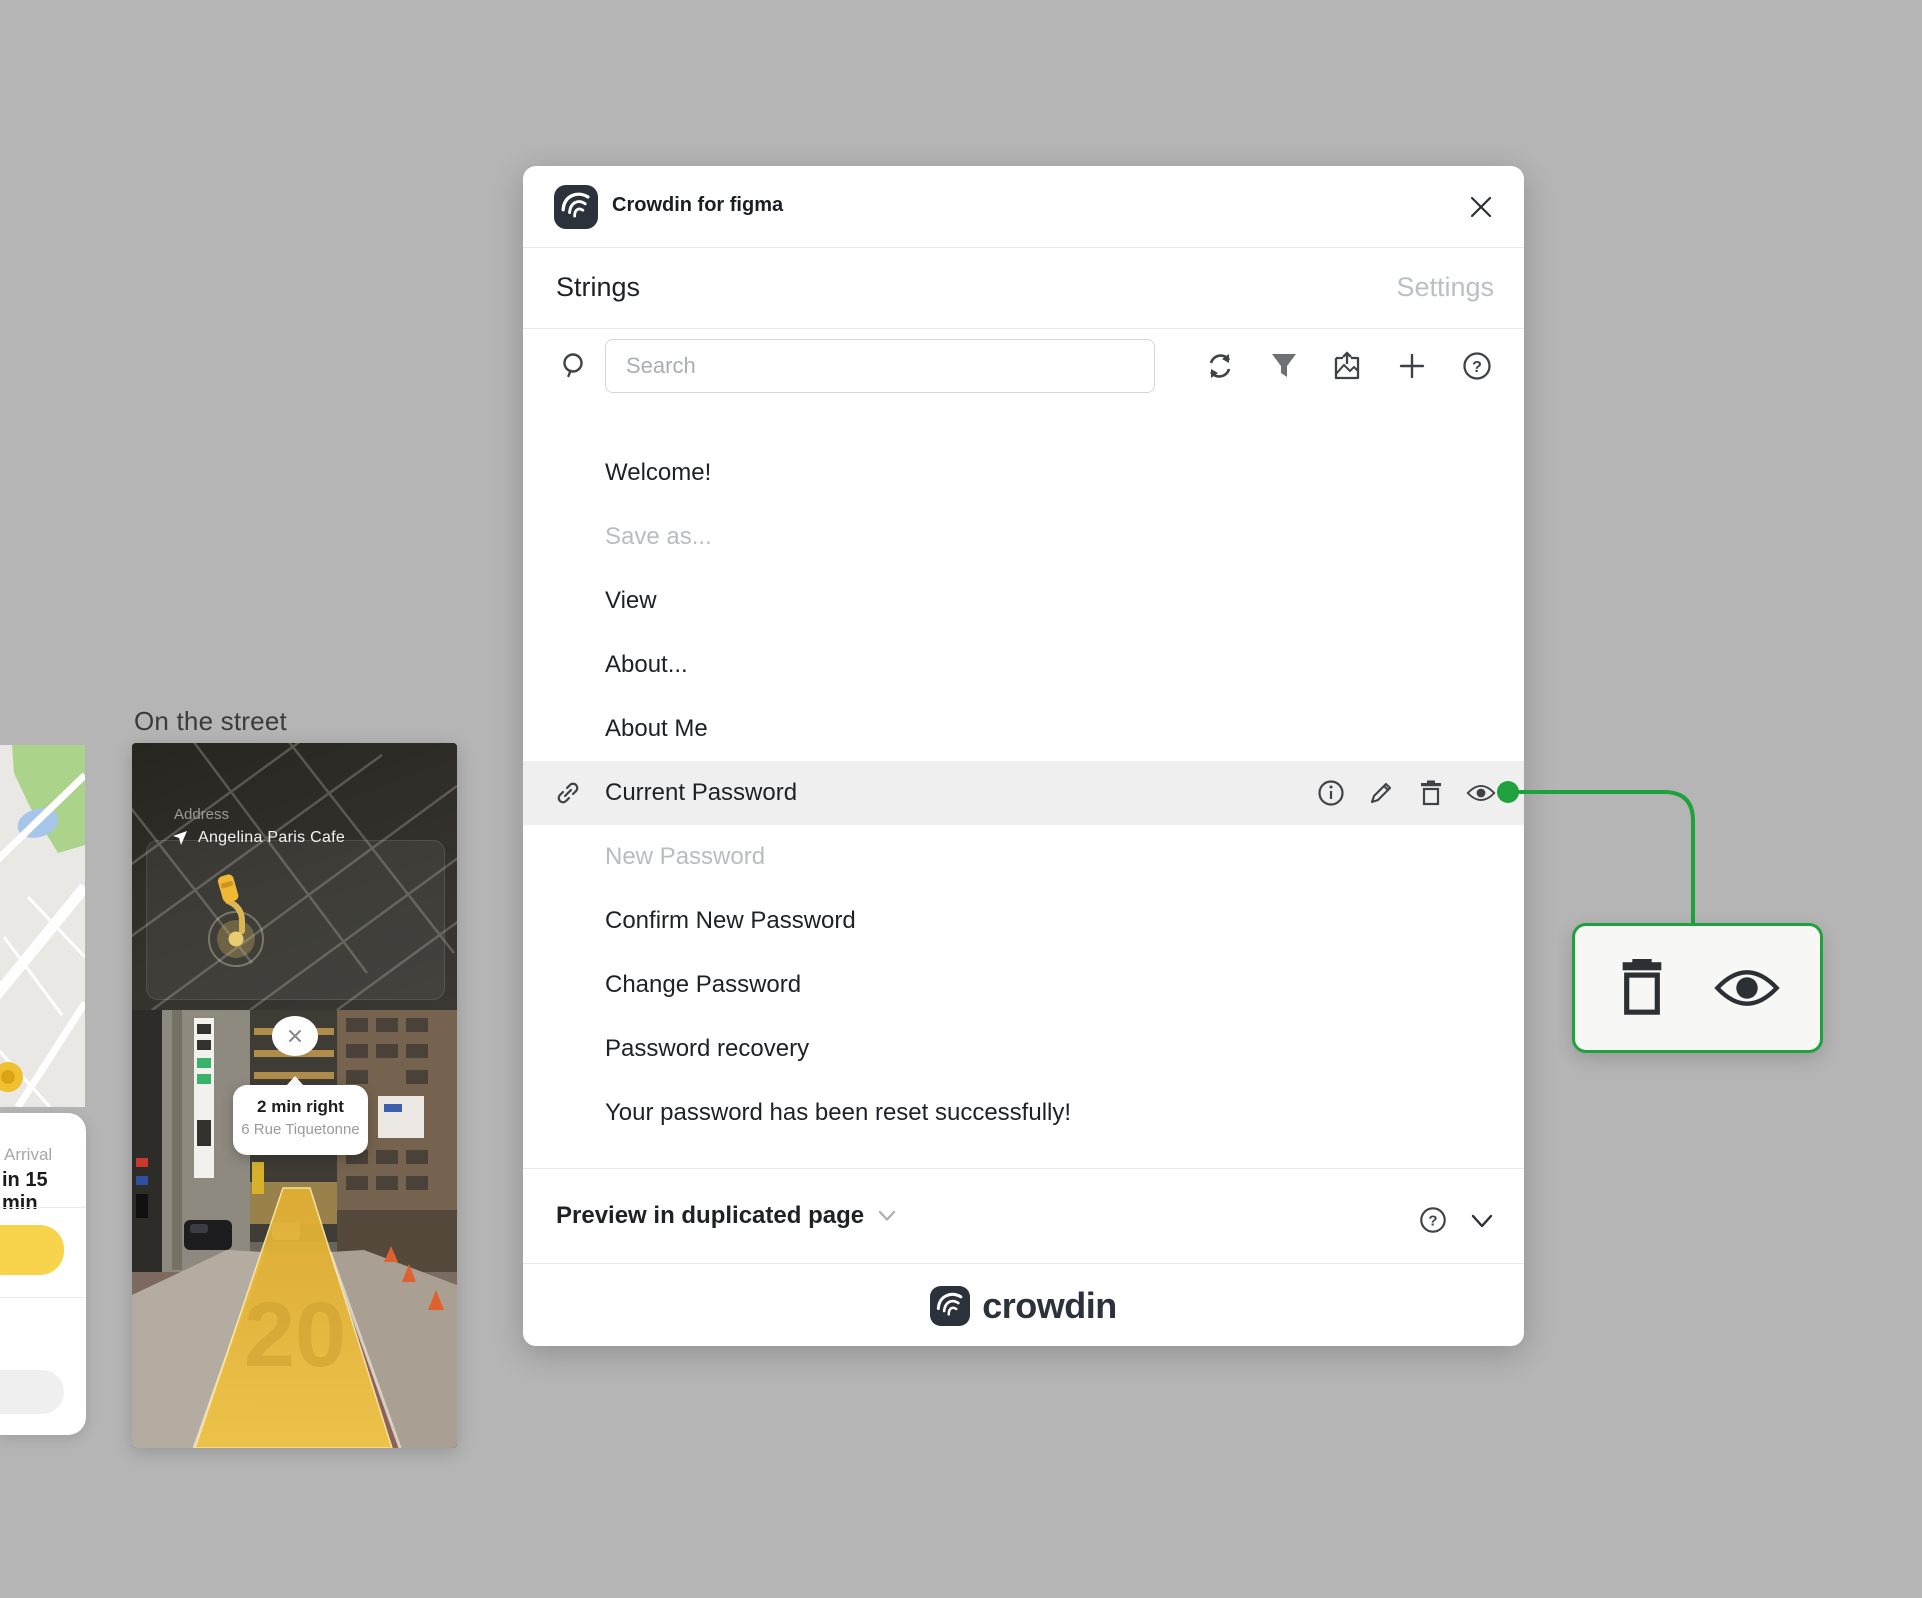  Describe the element at coordinates (1049, 1305) in the screenshot. I see `crowdin-wordmark: crowdin` at that location.